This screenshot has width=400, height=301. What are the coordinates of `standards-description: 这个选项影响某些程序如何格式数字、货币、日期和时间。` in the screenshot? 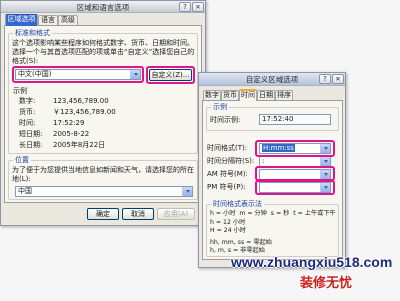 It's located at (103, 43).